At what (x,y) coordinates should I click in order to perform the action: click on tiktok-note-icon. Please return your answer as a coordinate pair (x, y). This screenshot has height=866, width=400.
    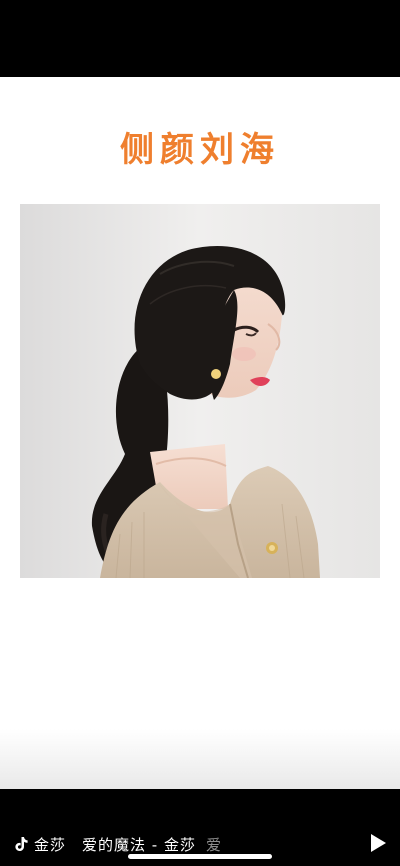
    Looking at the image, I should click on (21, 844).